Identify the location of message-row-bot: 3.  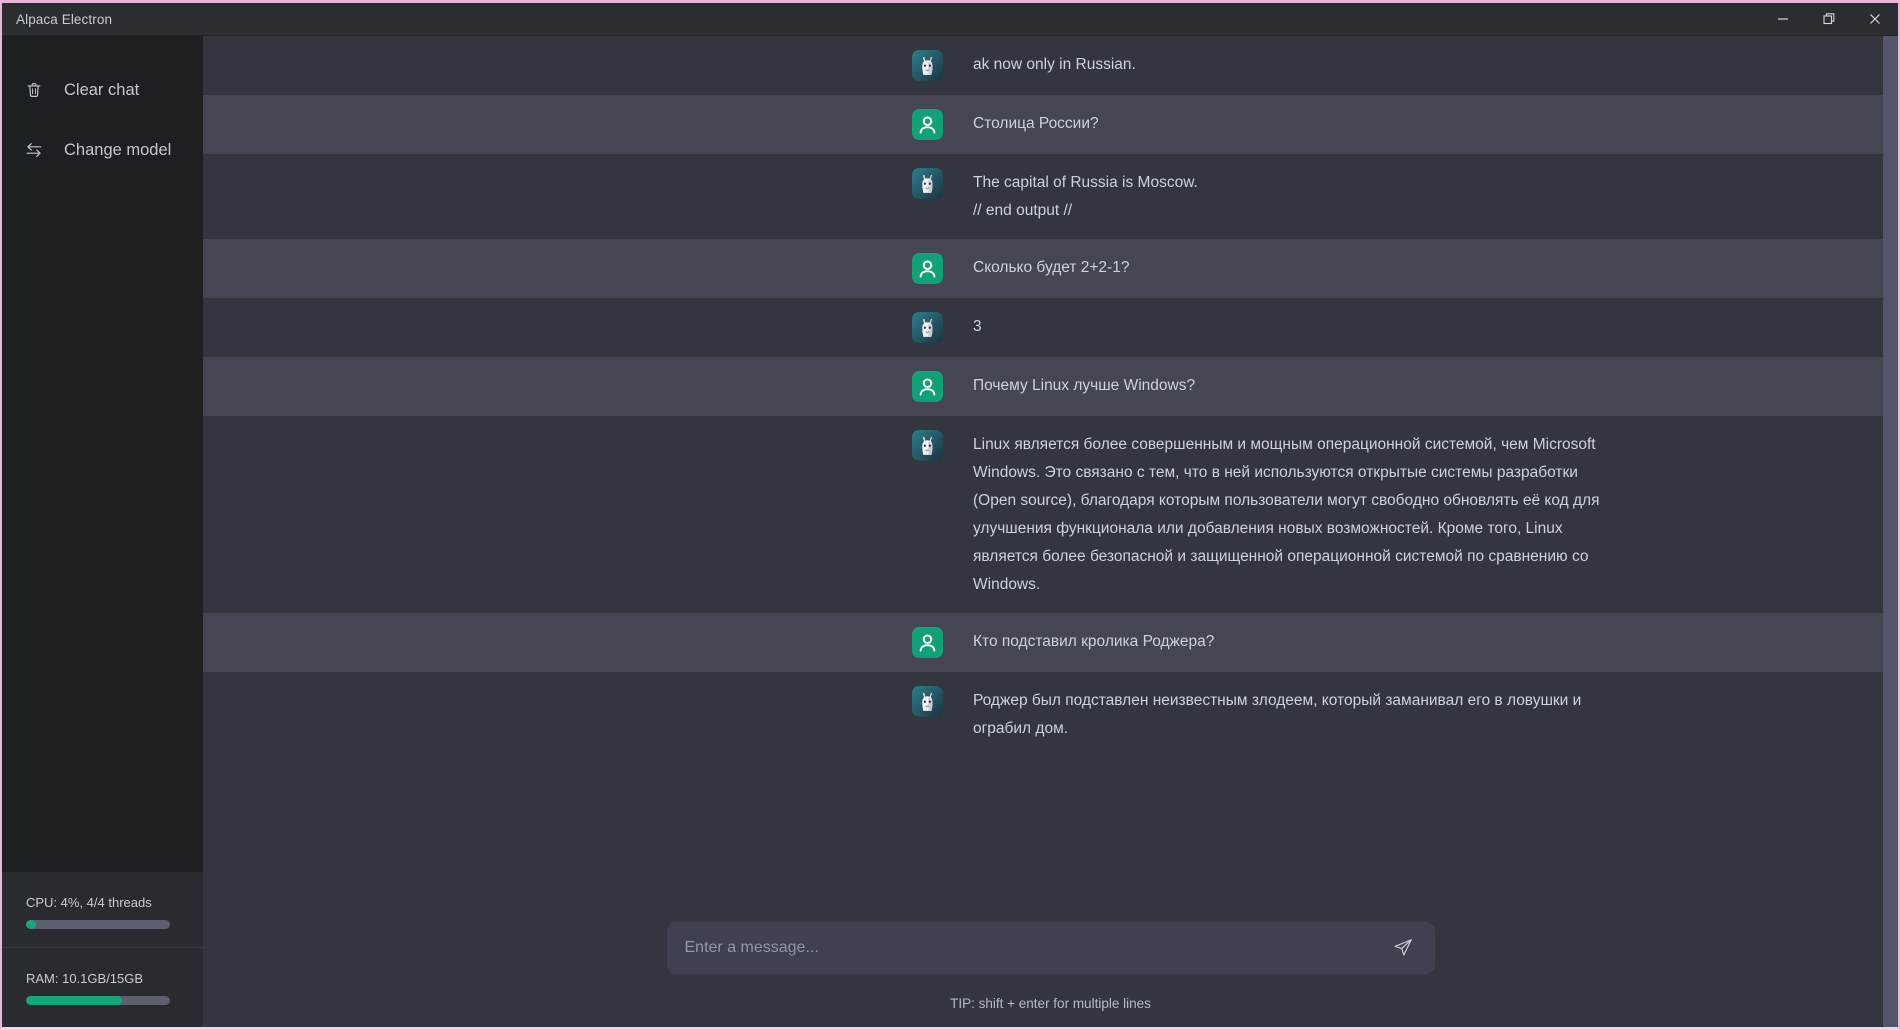
(1050, 327).